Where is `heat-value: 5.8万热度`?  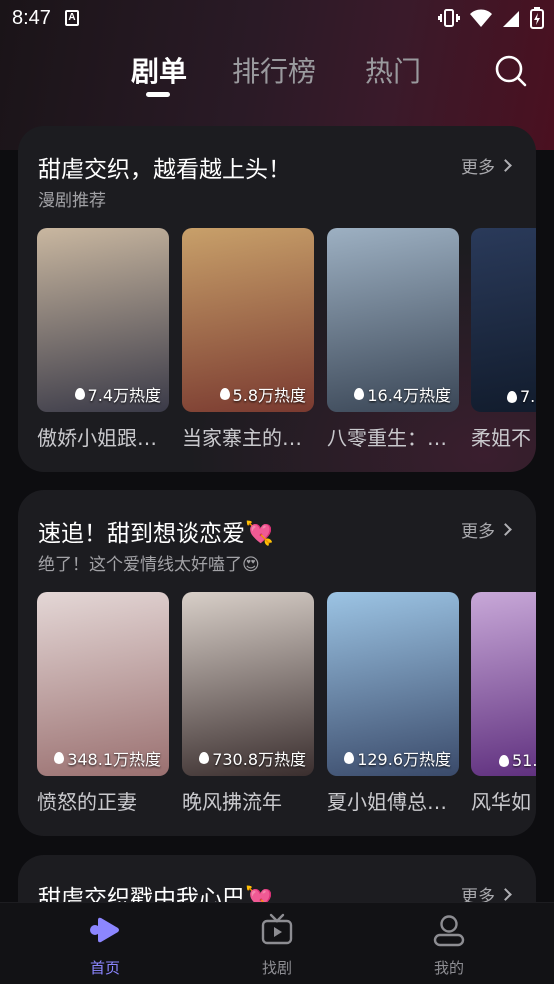 heat-value: 5.8万热度 is located at coordinates (269, 395).